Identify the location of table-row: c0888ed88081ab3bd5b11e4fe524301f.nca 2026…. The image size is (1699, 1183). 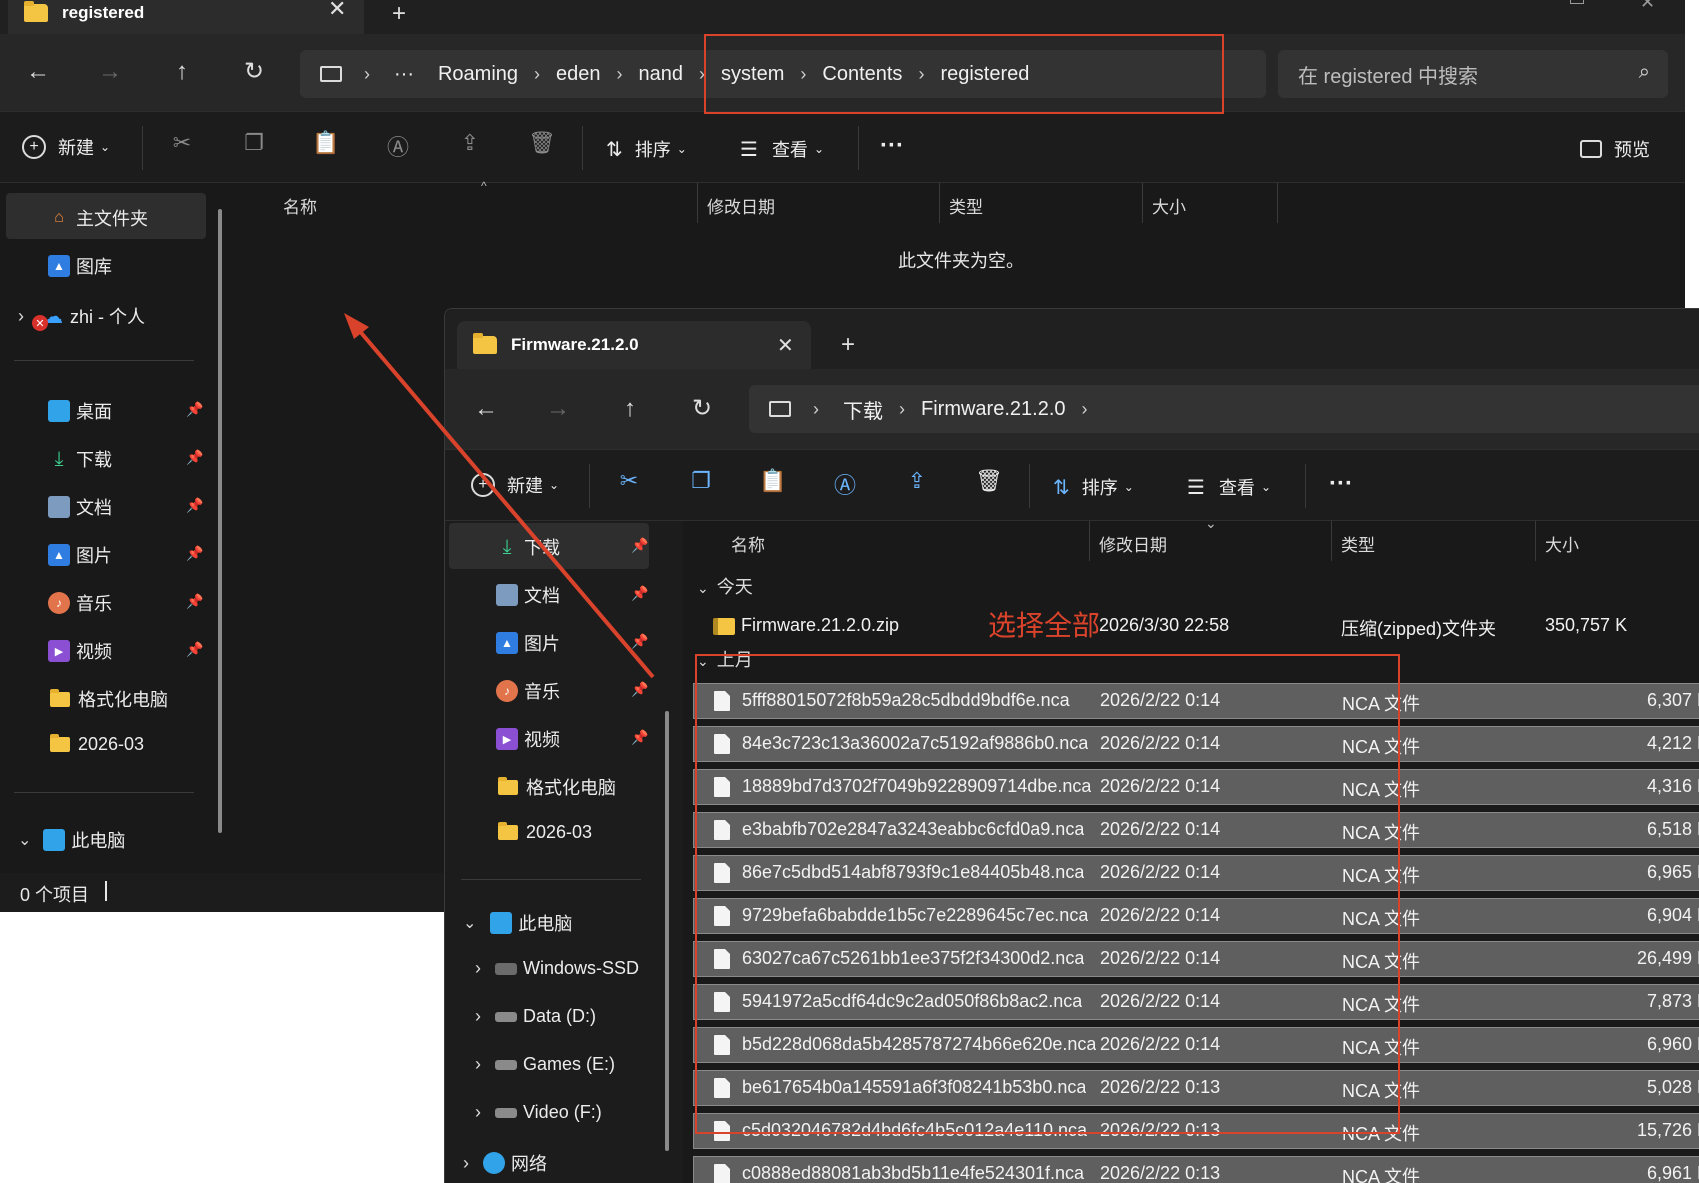
(1196, 1169).